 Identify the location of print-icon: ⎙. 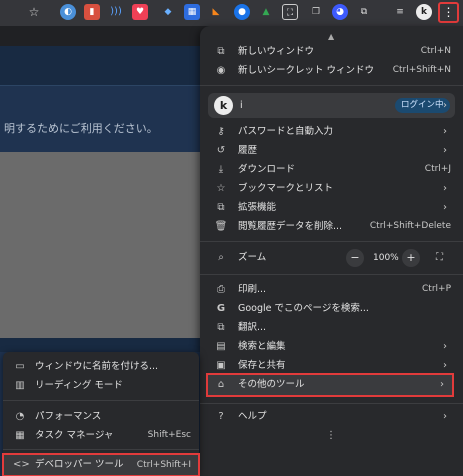
(221, 289).